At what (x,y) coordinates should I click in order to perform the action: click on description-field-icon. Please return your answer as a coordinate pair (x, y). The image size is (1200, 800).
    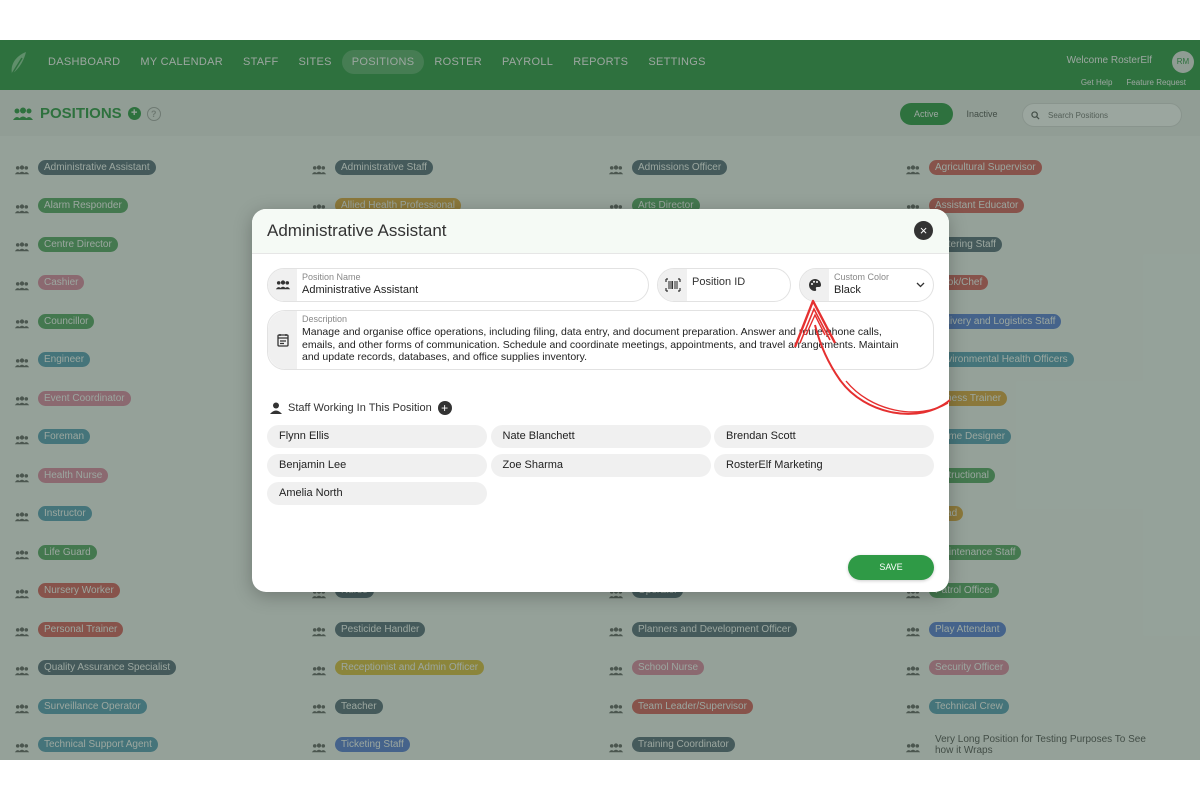
    Looking at the image, I should click on (282, 340).